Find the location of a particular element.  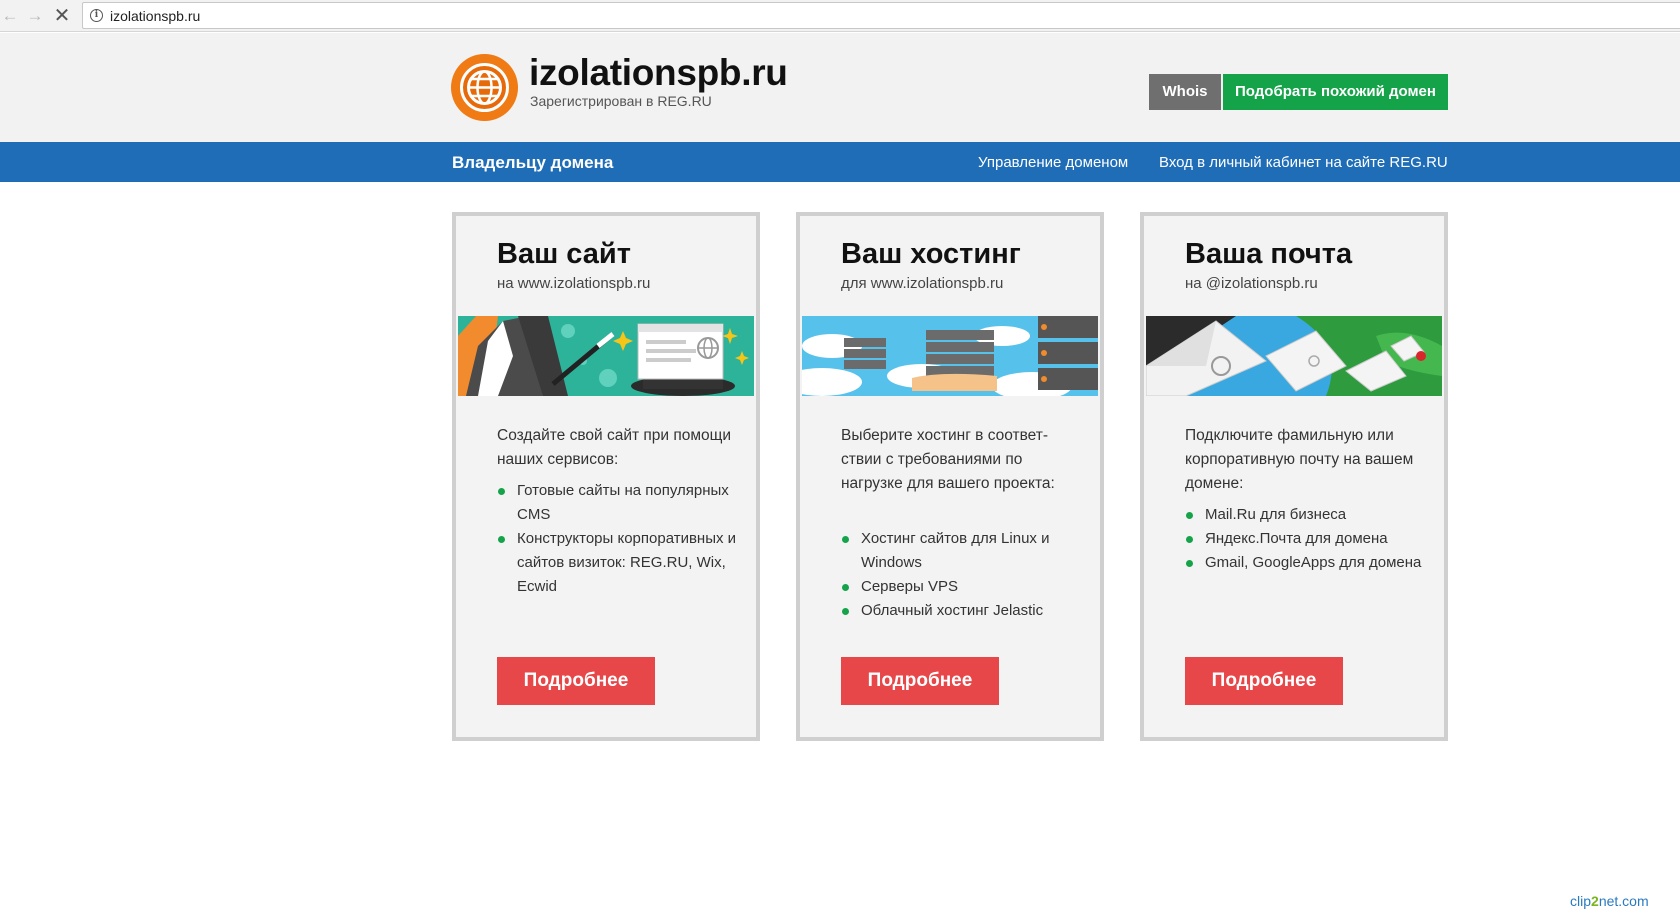

info-icon: i is located at coordinates (96, 15).